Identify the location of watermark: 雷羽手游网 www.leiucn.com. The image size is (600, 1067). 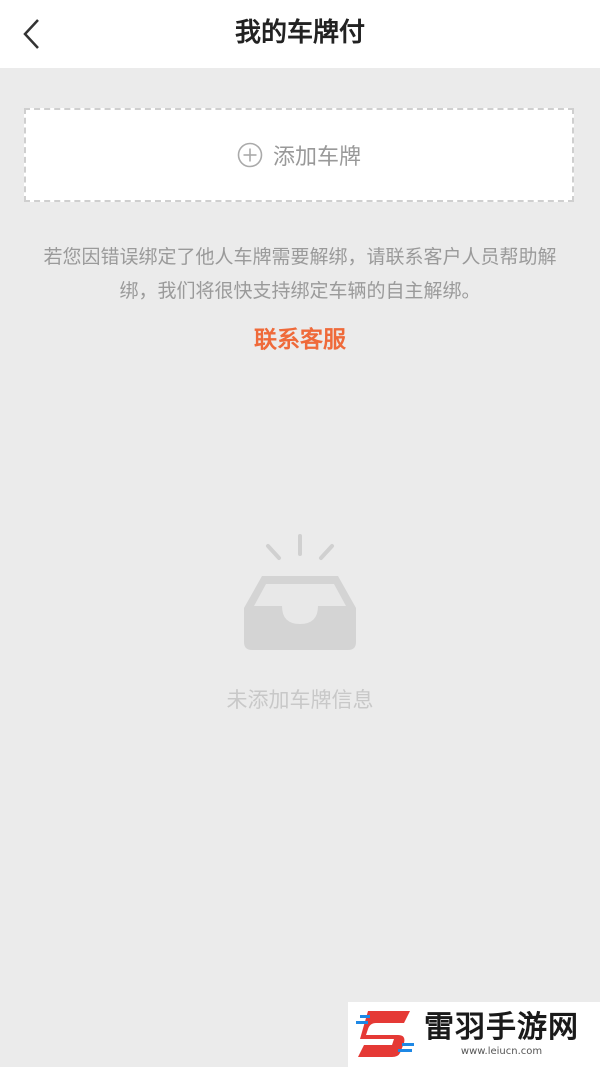
(474, 1034).